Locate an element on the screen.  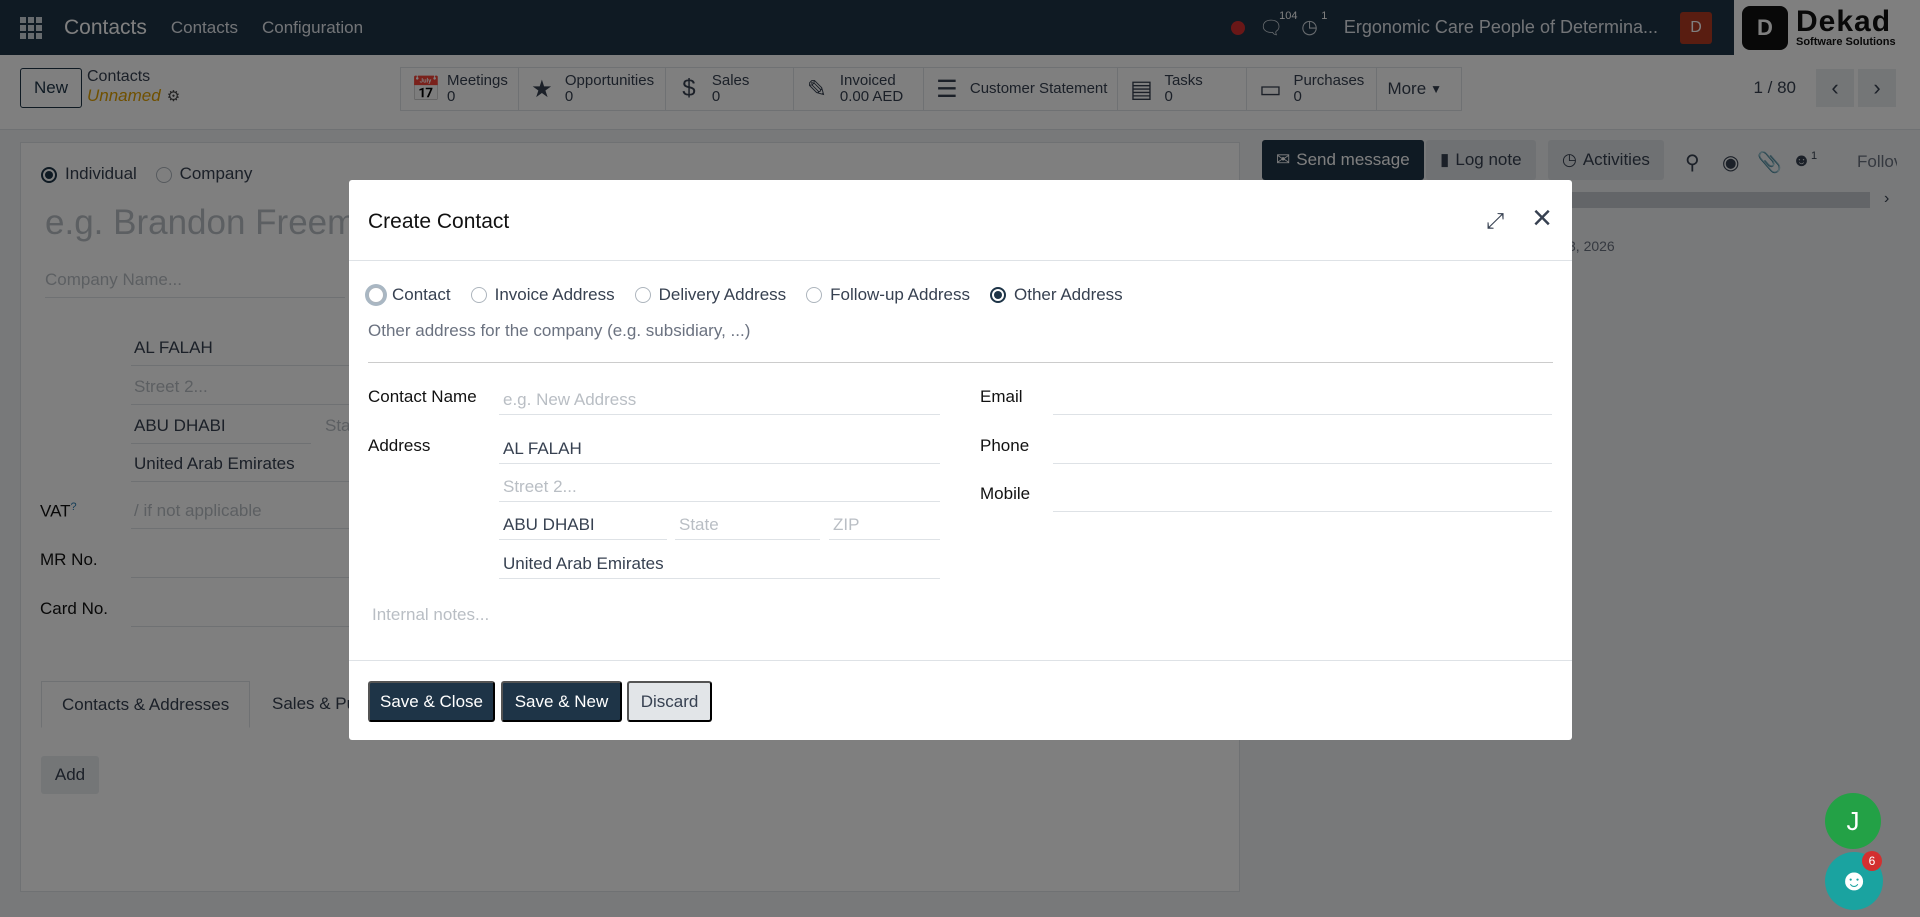
type-followup-radio is located at coordinates (814, 295).